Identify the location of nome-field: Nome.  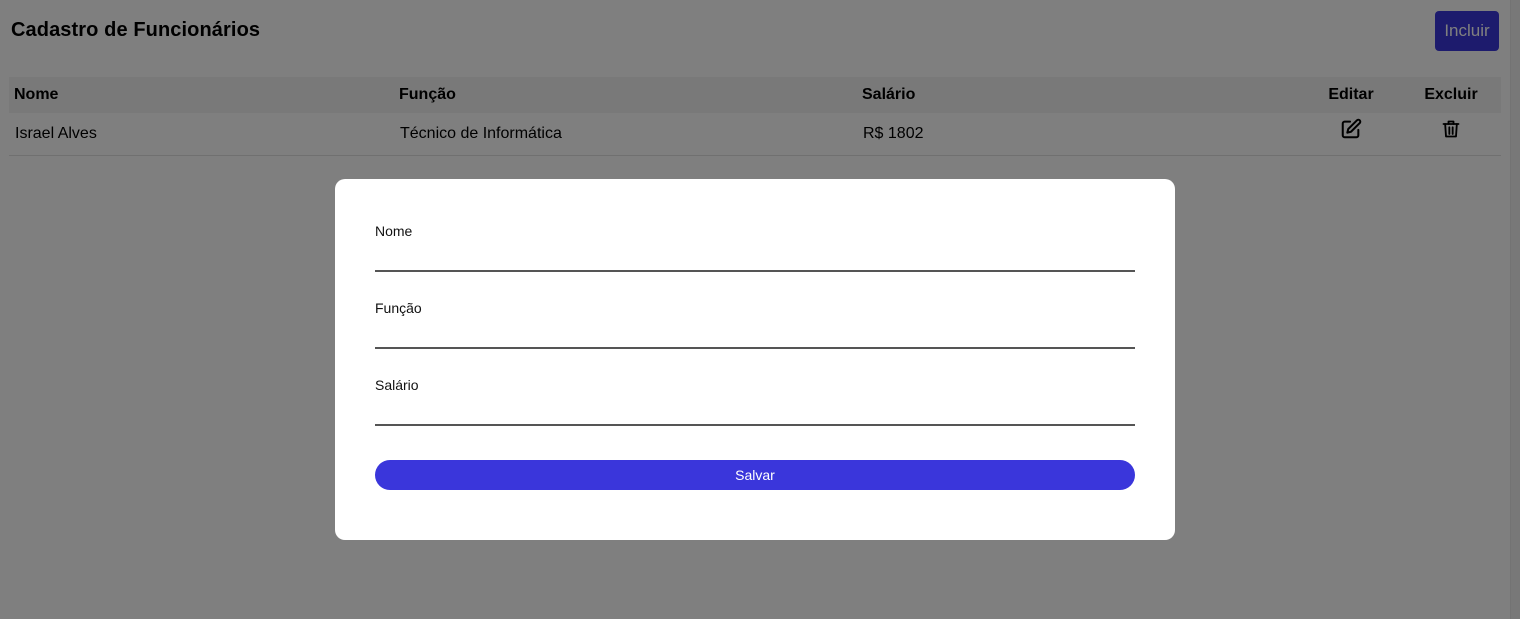
(755, 247).